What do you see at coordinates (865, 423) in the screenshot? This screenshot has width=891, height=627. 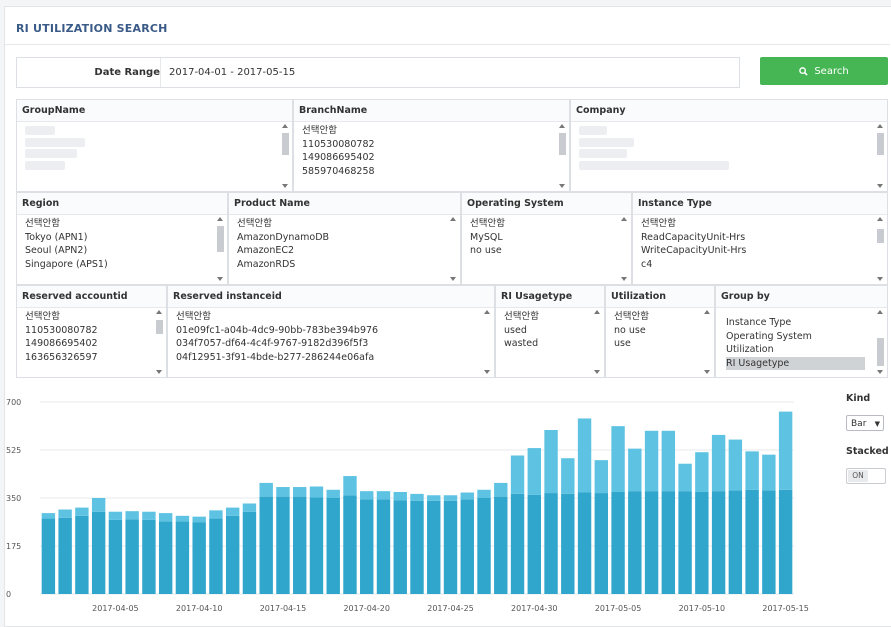 I see `kind-select: Bar ▼` at bounding box center [865, 423].